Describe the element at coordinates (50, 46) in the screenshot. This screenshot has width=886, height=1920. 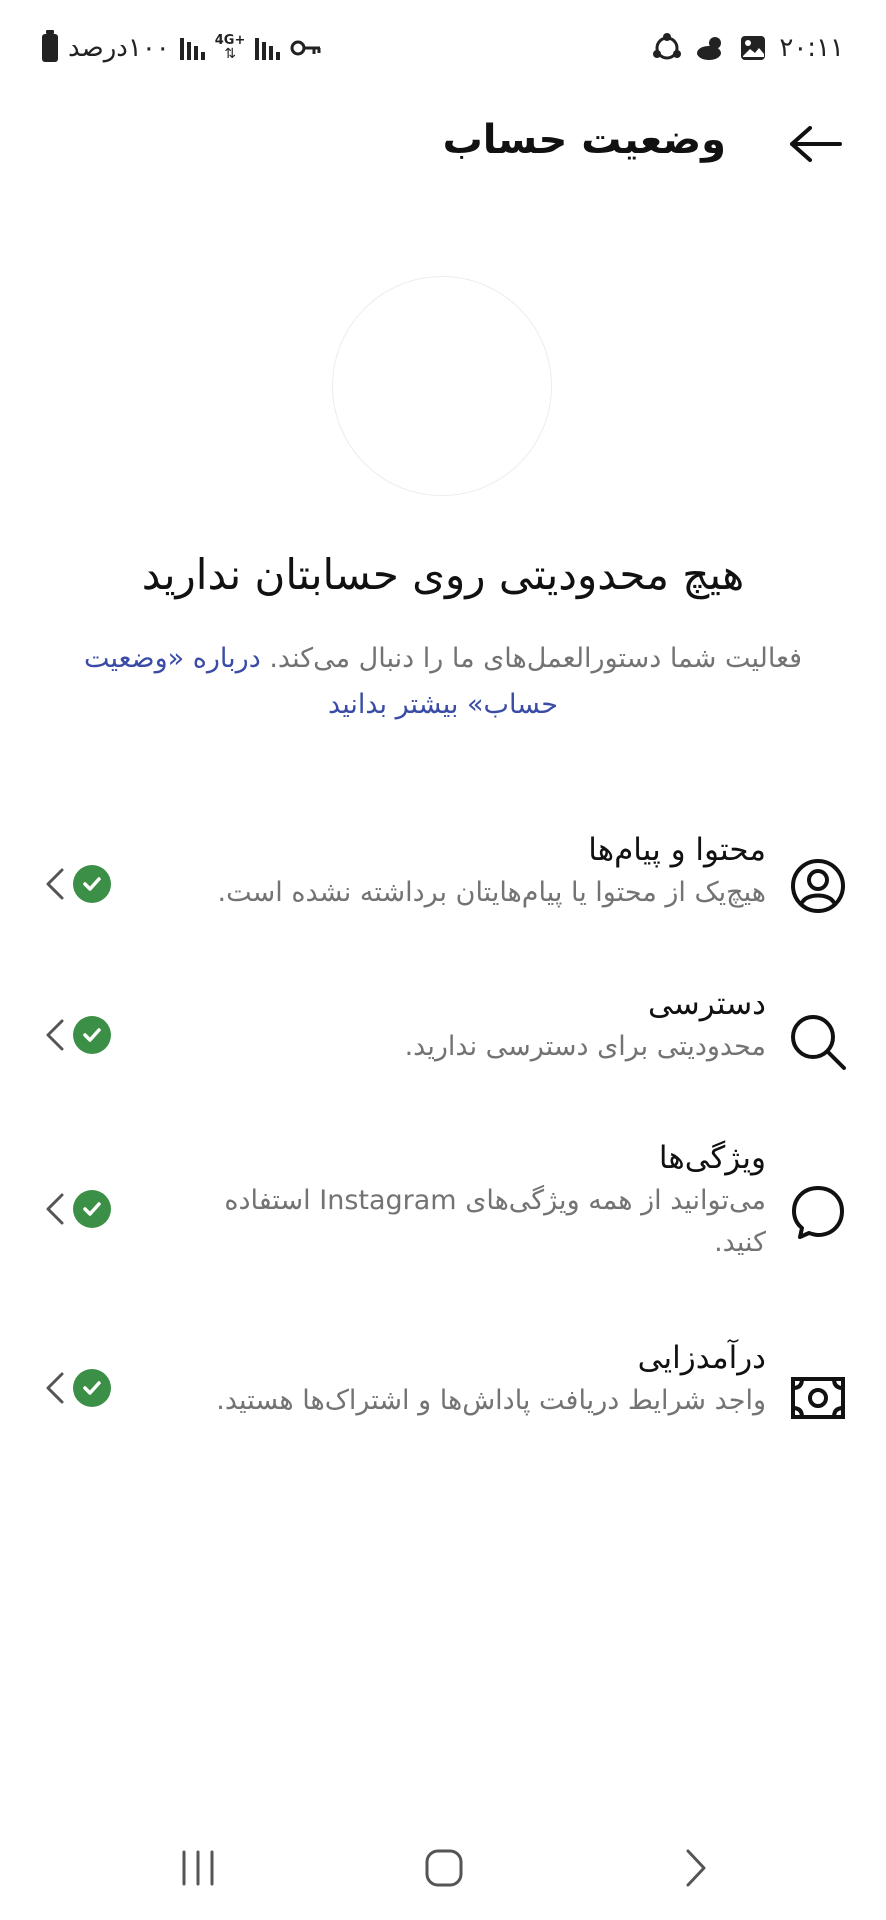
I see `battery-icon` at that location.